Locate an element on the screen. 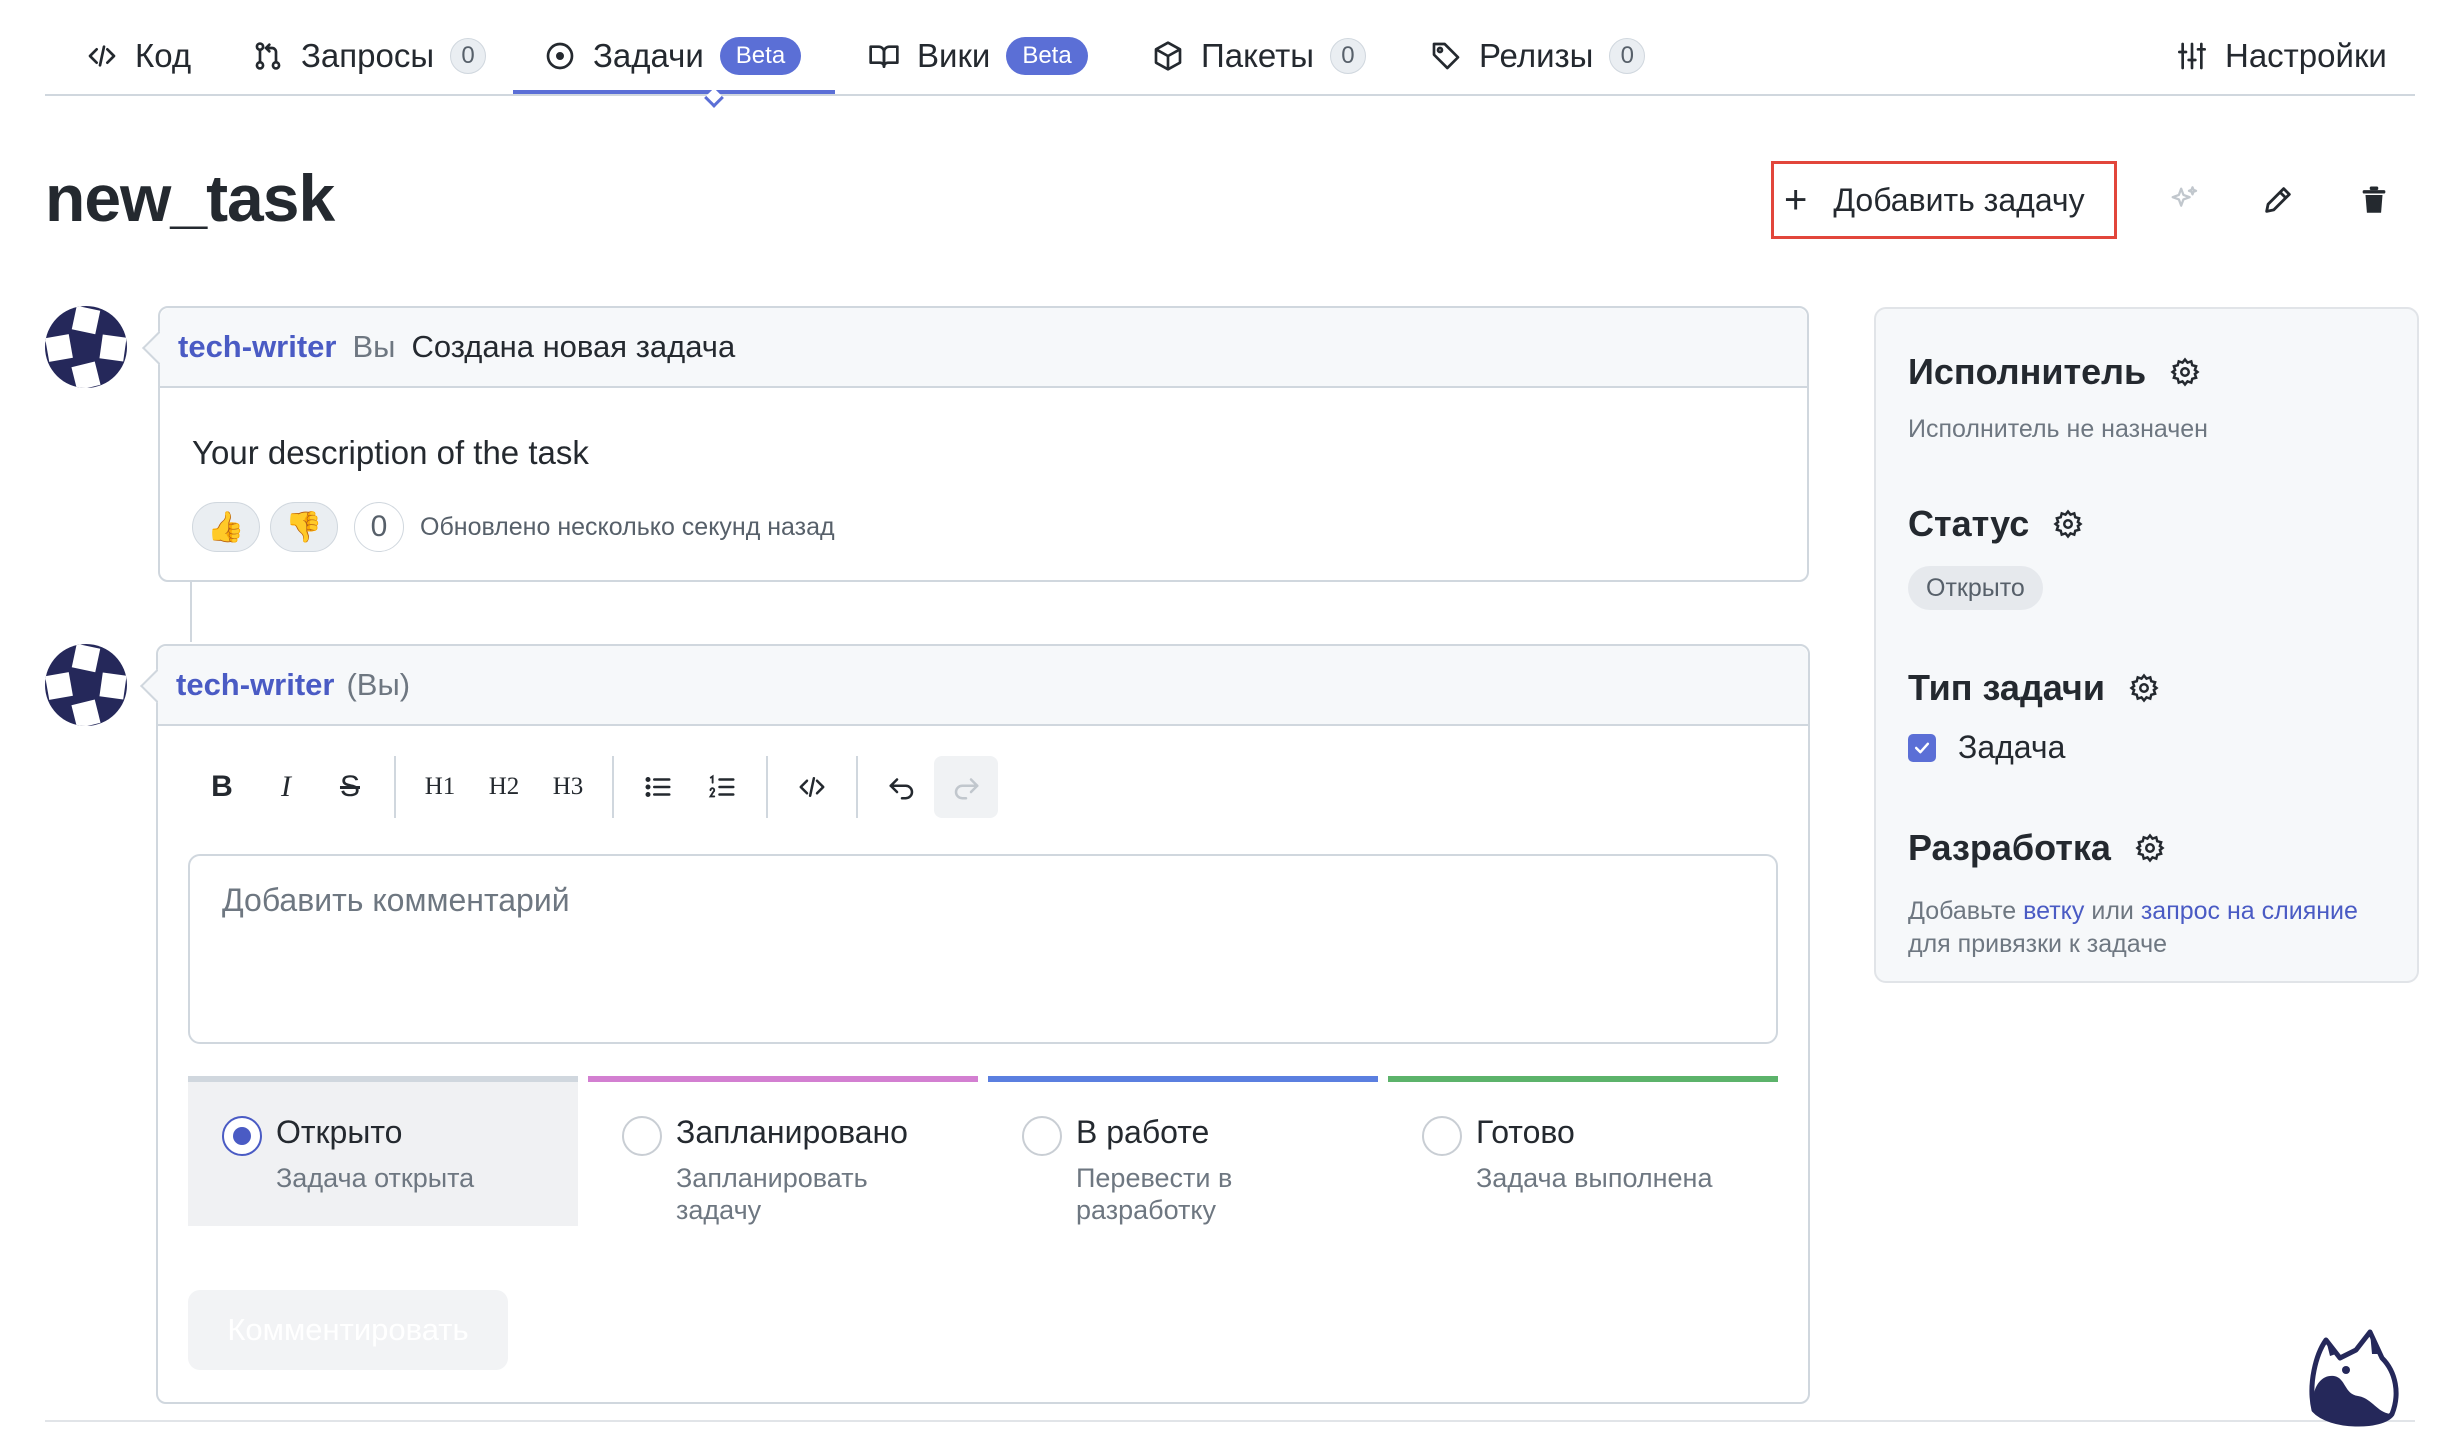 Image resolution: width=2446 pixels, height=1448 pixels. status-option-done: Готово Задача выполнена is located at coordinates (1583, 1151).